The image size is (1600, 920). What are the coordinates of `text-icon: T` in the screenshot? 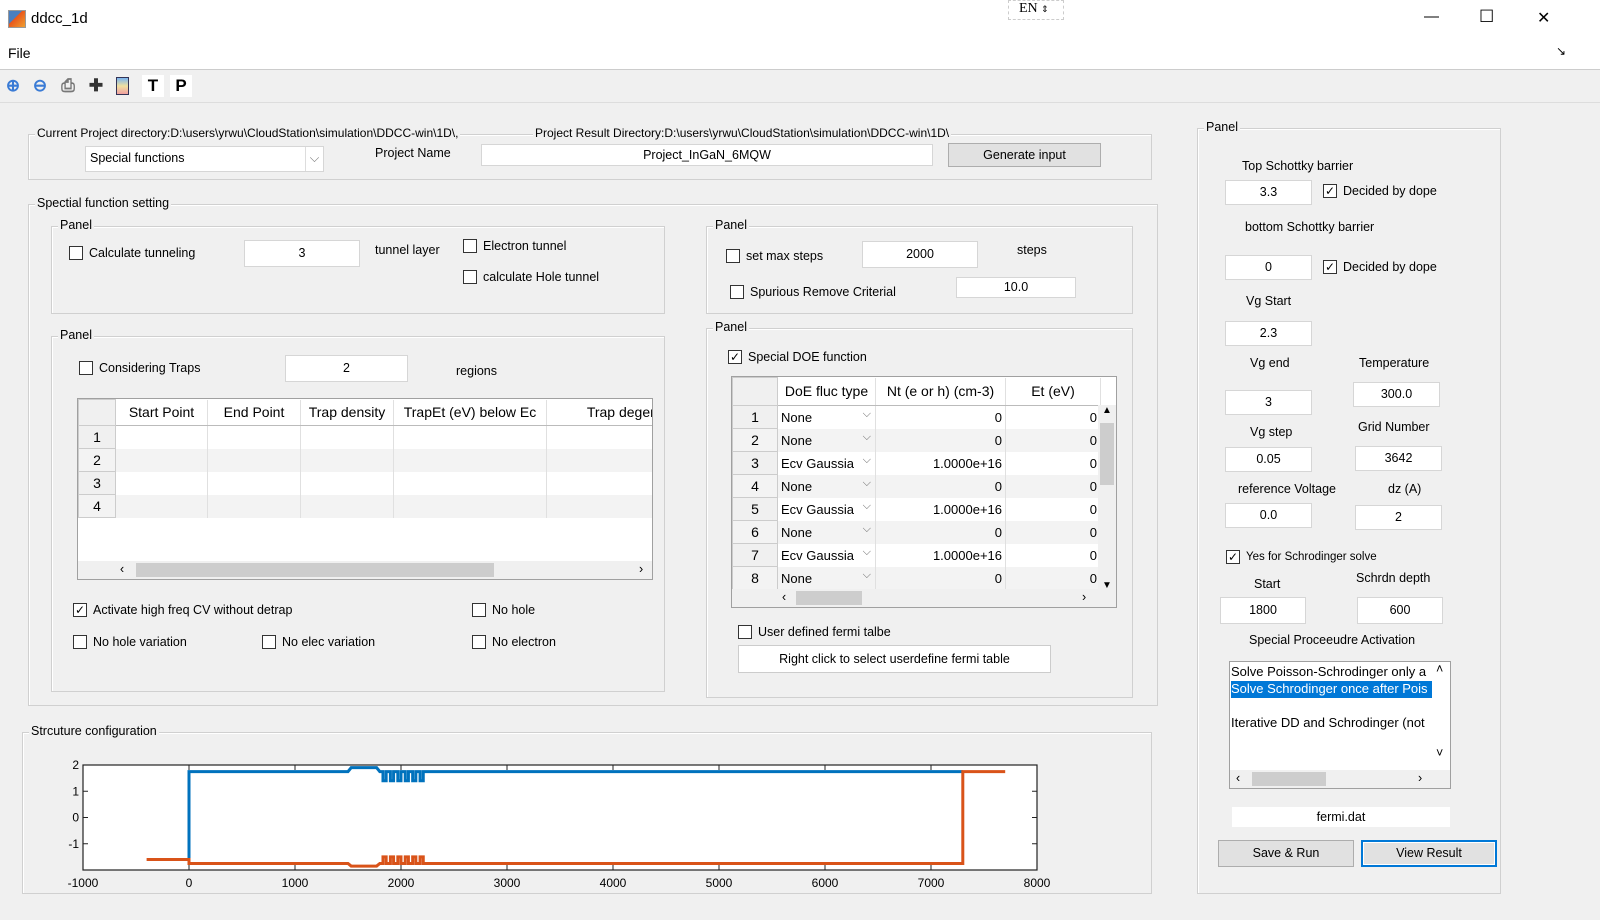 It's located at (153, 86).